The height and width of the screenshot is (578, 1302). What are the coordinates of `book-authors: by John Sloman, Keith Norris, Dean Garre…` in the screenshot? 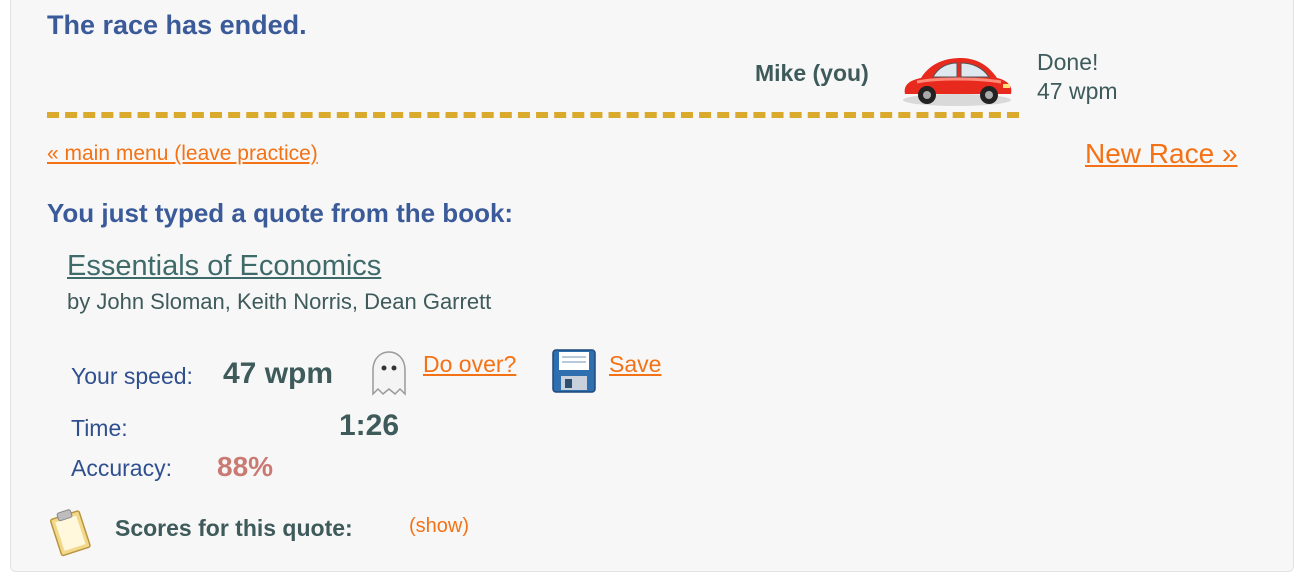 It's located at (279, 301).